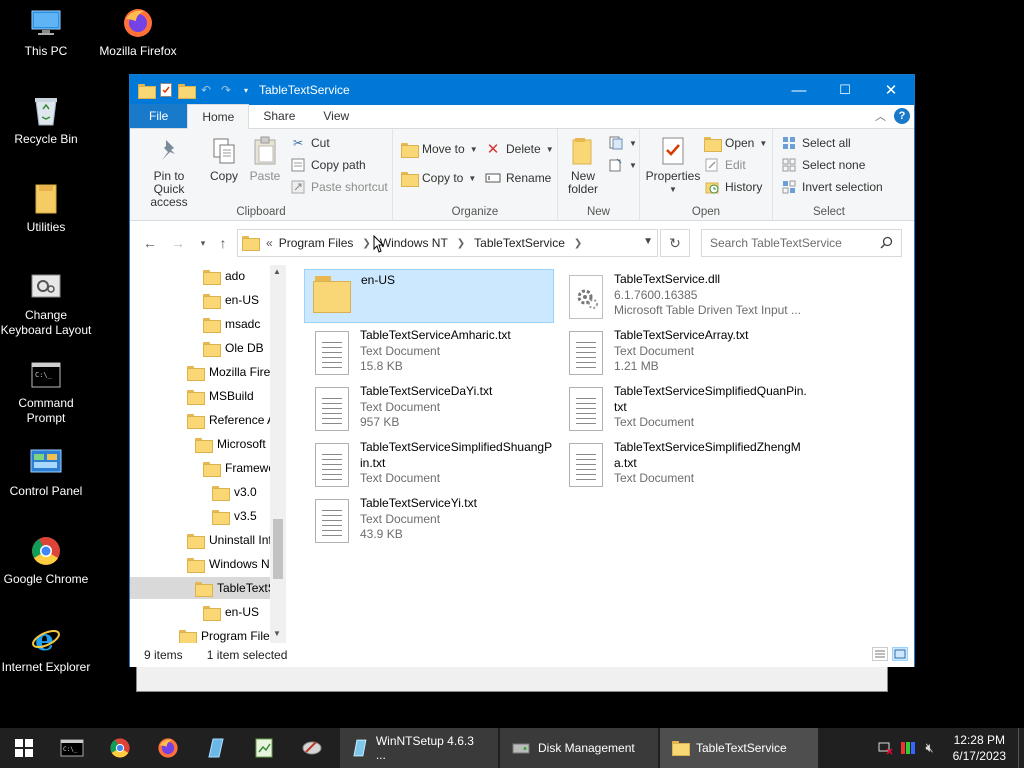  I want to click on nav-item-msadc: msadc, so click(208, 324).